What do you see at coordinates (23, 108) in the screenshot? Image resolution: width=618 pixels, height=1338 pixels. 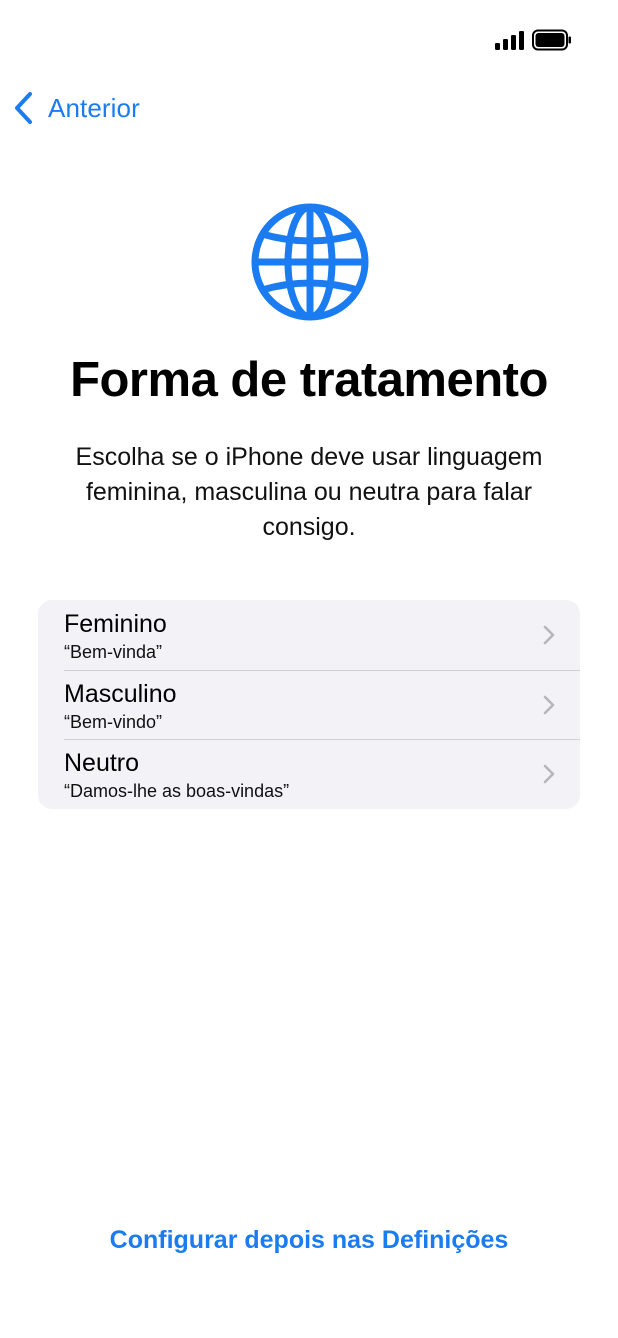 I see `chevron-left-icon` at bounding box center [23, 108].